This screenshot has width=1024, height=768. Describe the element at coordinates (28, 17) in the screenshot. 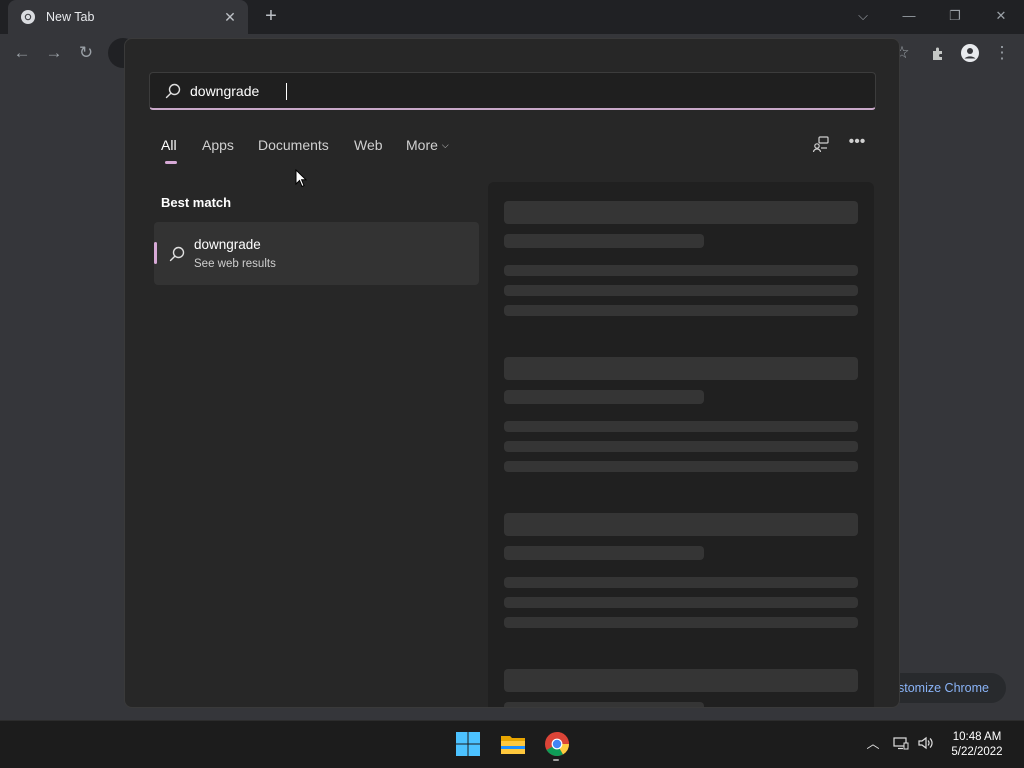

I see `chrome-favicon-icon` at that location.